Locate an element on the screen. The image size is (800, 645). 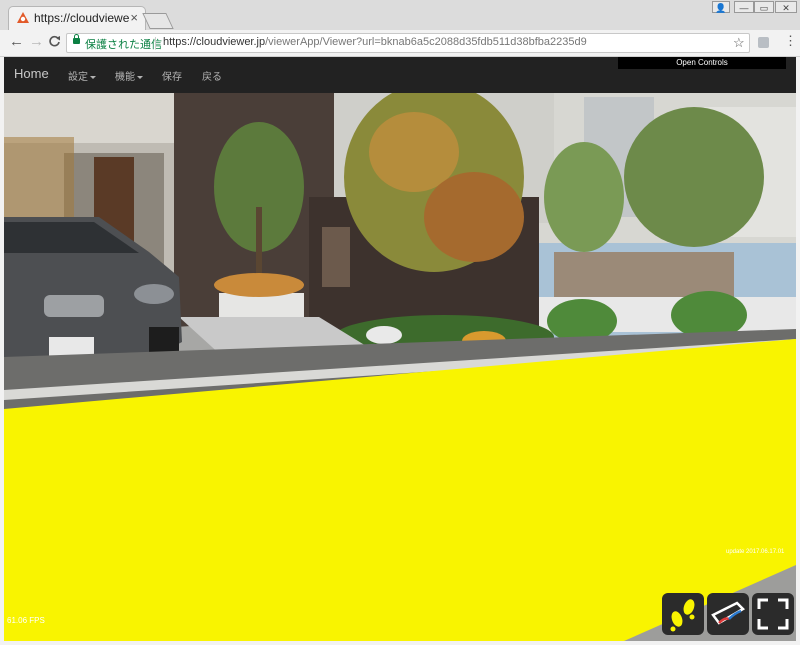
url-host: https://cloudviewer.jp is located at coordinates (214, 42).